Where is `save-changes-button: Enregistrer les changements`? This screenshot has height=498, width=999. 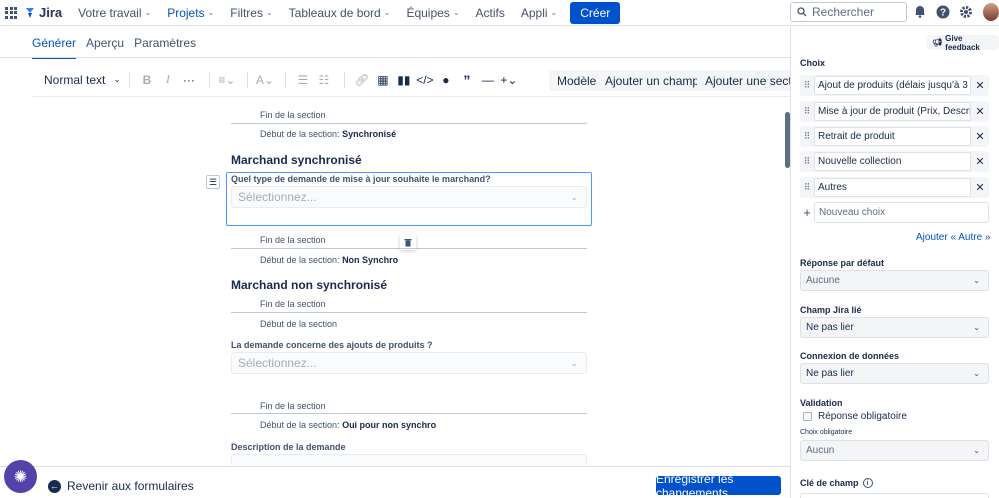
save-changes-button: Enregistrer les changements is located at coordinates (718, 485).